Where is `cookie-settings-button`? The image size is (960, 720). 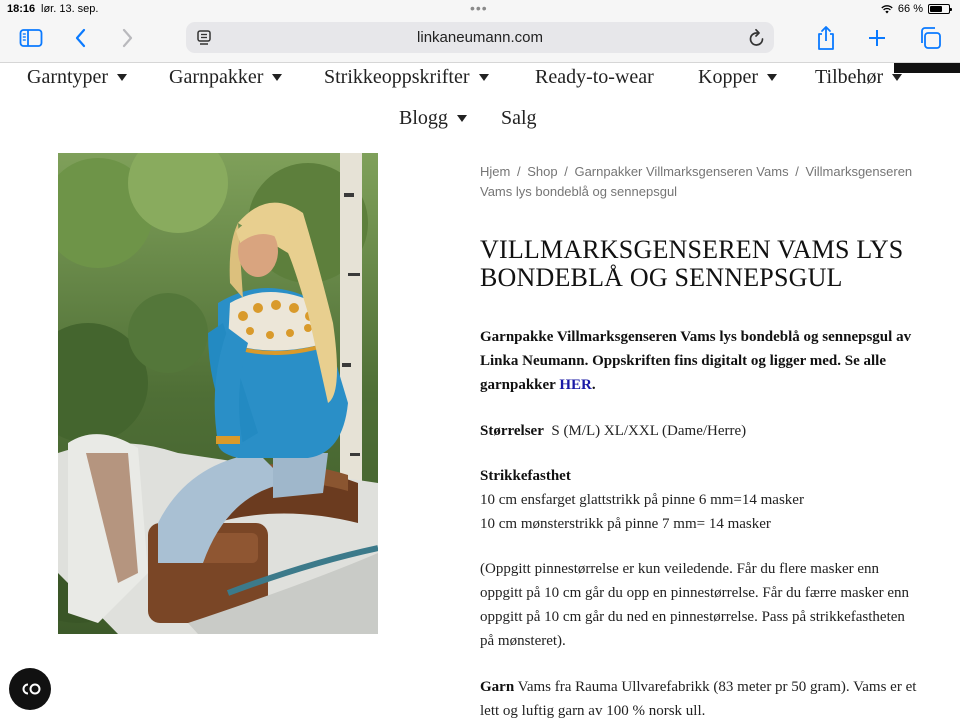 cookie-settings-button is located at coordinates (30, 689).